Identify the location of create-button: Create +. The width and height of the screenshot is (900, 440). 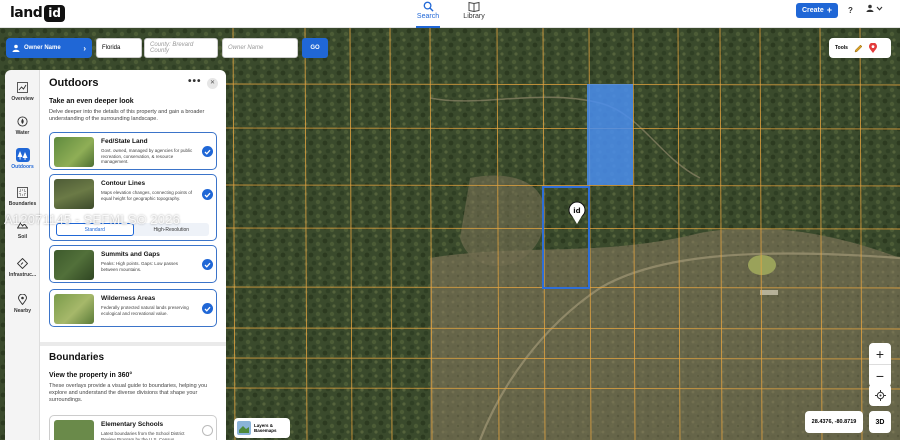
(817, 10).